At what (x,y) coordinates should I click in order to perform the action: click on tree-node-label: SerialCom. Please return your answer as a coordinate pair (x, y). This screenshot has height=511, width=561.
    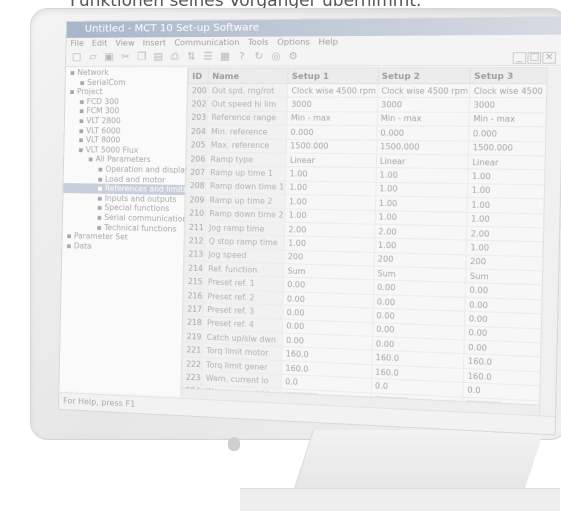
    Looking at the image, I should click on (106, 82).